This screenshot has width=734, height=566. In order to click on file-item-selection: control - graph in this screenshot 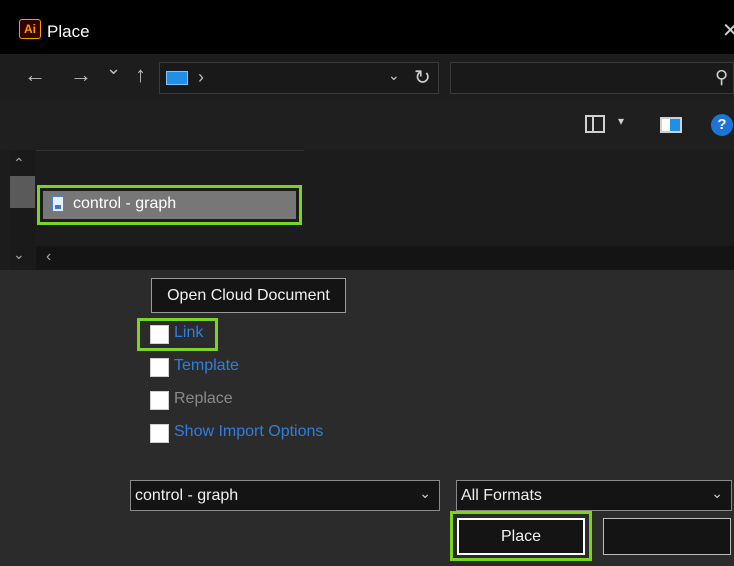, I will do `click(169, 205)`.